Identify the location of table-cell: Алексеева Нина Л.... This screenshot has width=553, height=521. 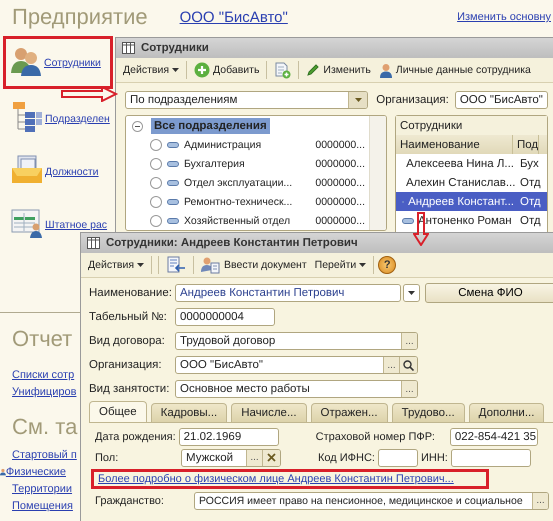
(460, 164).